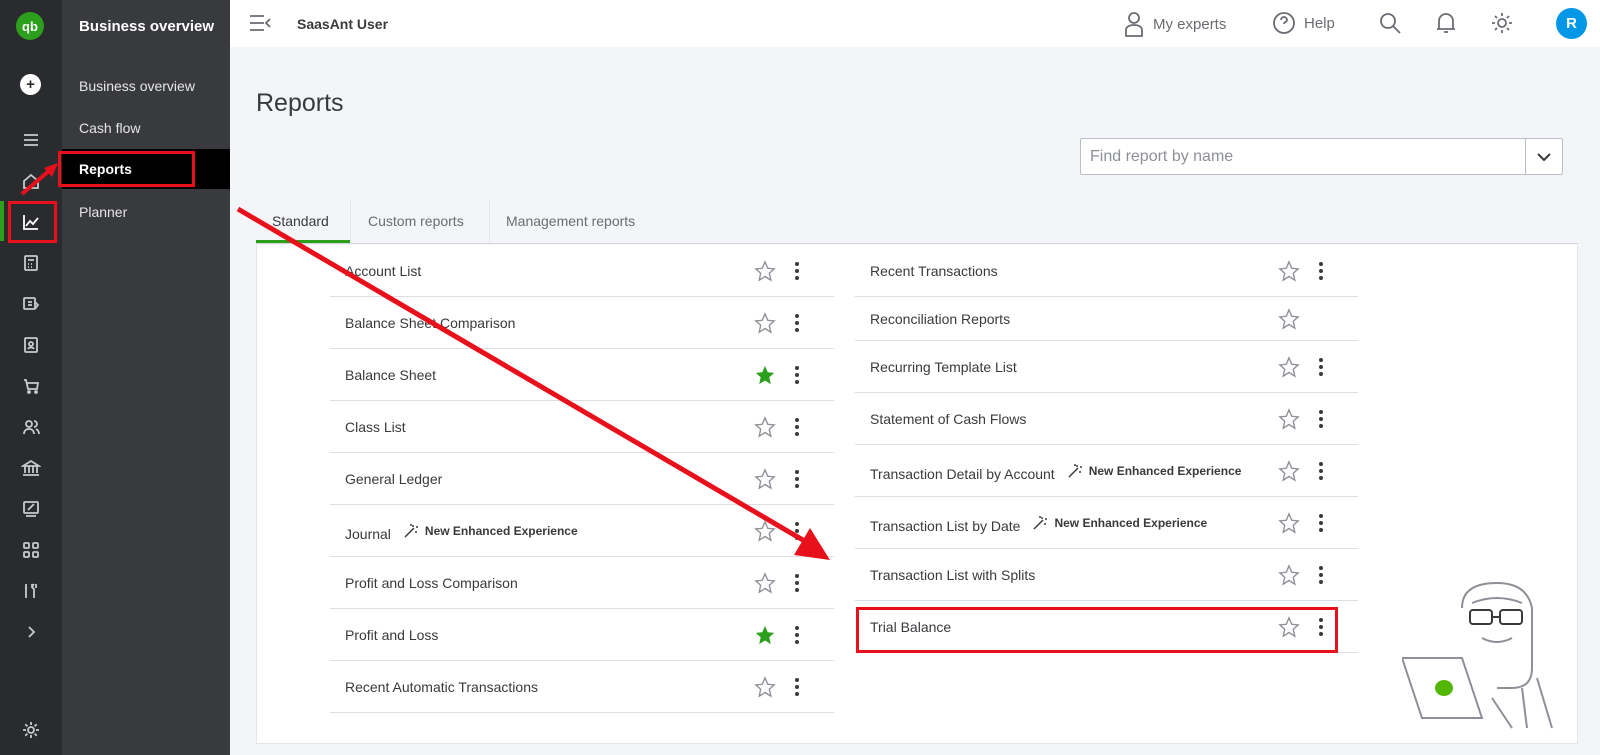  Describe the element at coordinates (1106, 367) in the screenshot. I see `report-row: Recurring Template List` at that location.